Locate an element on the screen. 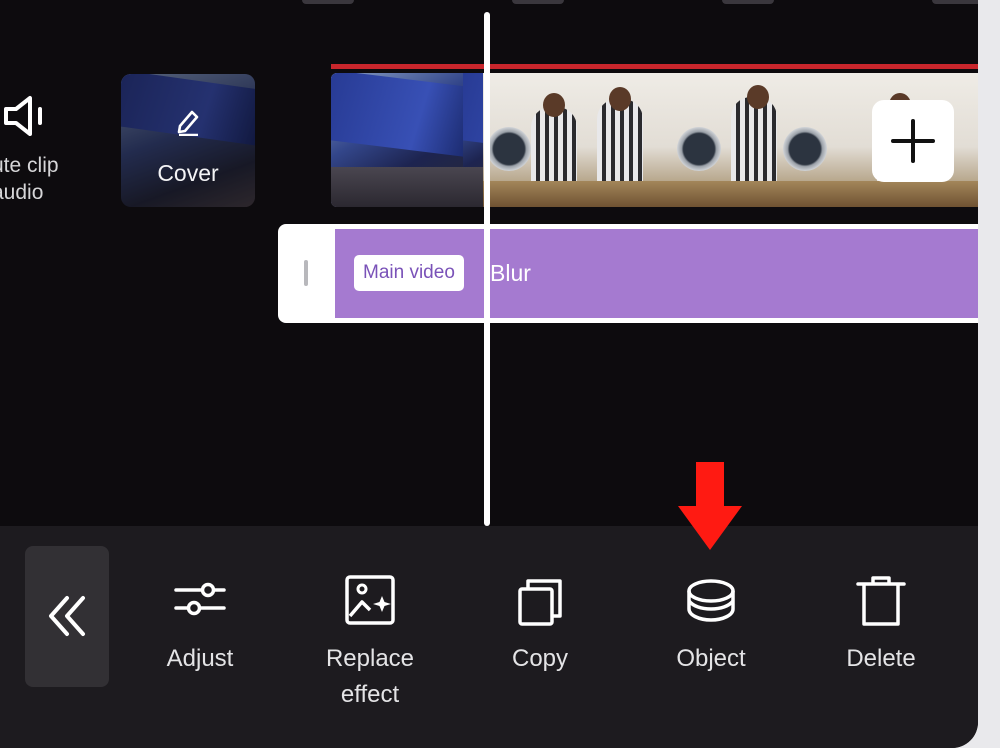 The width and height of the screenshot is (1000, 748). grip-icon is located at coordinates (306, 273).